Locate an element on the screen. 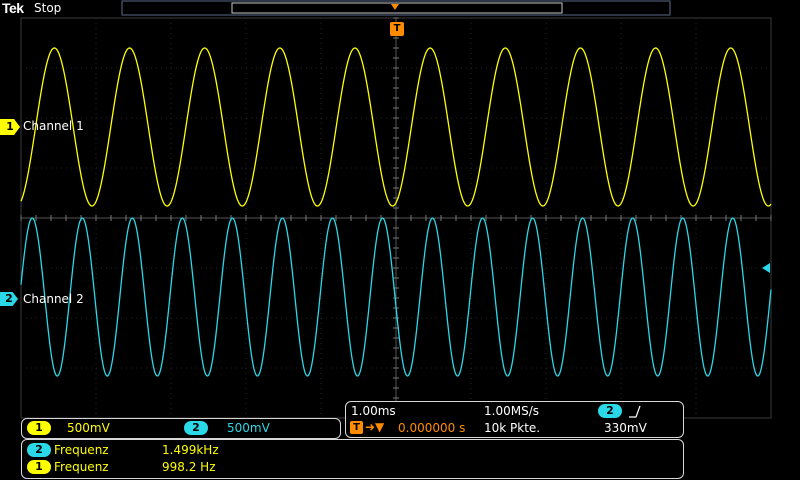  measurement-row: 2 Frequenz 1.499kHz is located at coordinates (352, 450).